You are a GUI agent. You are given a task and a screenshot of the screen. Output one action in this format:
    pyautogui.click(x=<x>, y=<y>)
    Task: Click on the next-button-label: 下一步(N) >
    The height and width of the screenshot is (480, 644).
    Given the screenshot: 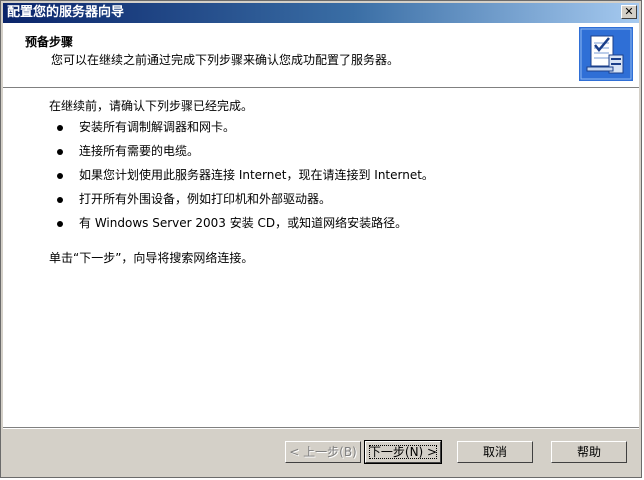 What is the action you would take?
    pyautogui.click(x=403, y=452)
    